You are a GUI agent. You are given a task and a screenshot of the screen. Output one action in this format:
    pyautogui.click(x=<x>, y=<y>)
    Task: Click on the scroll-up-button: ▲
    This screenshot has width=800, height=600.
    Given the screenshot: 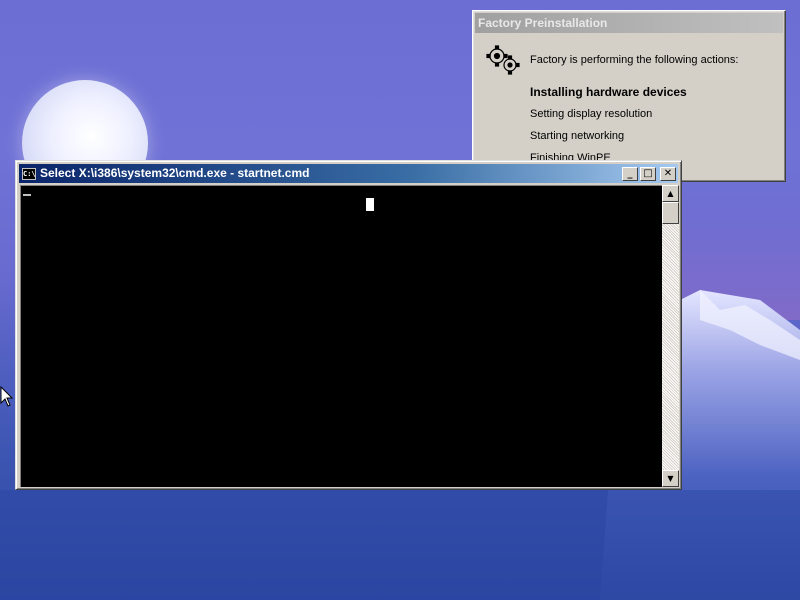 What is the action you would take?
    pyautogui.click(x=670, y=193)
    